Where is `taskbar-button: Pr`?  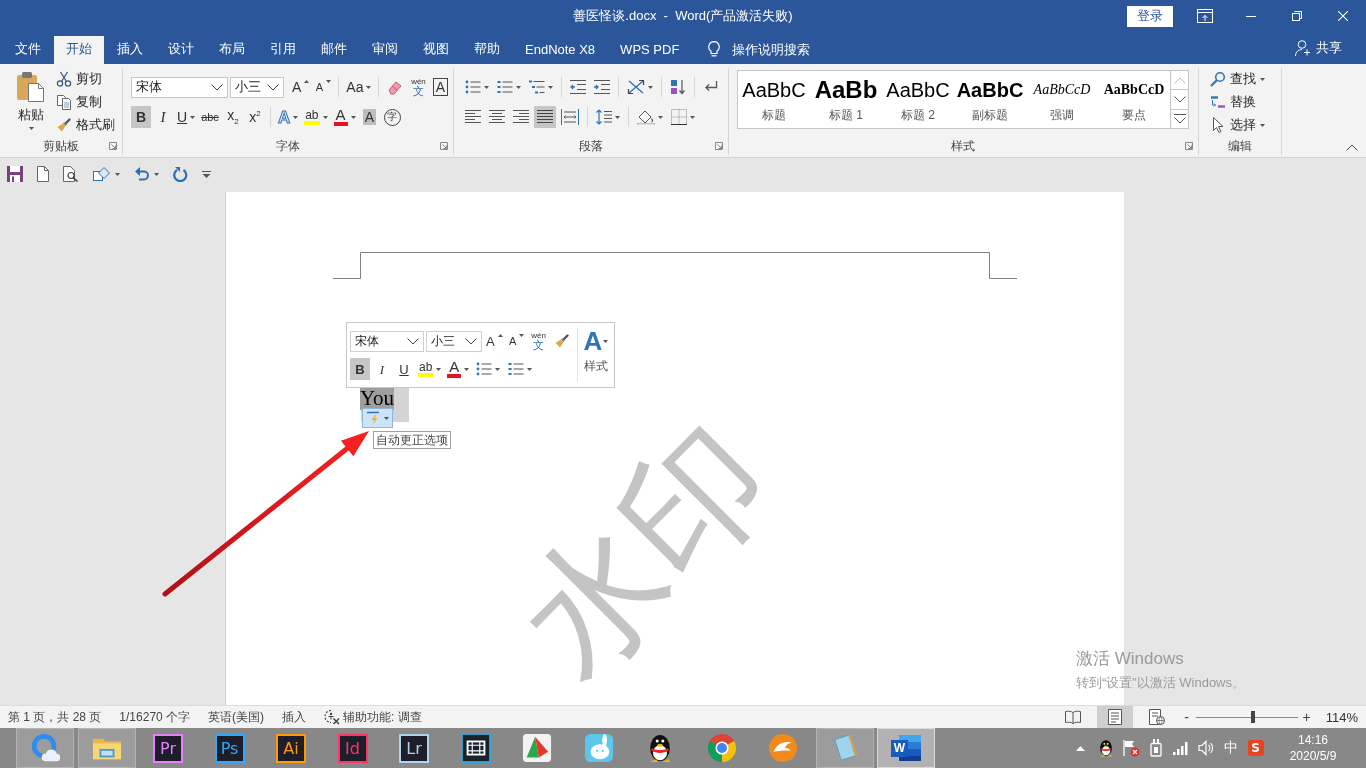 taskbar-button: Pr is located at coordinates (168, 748).